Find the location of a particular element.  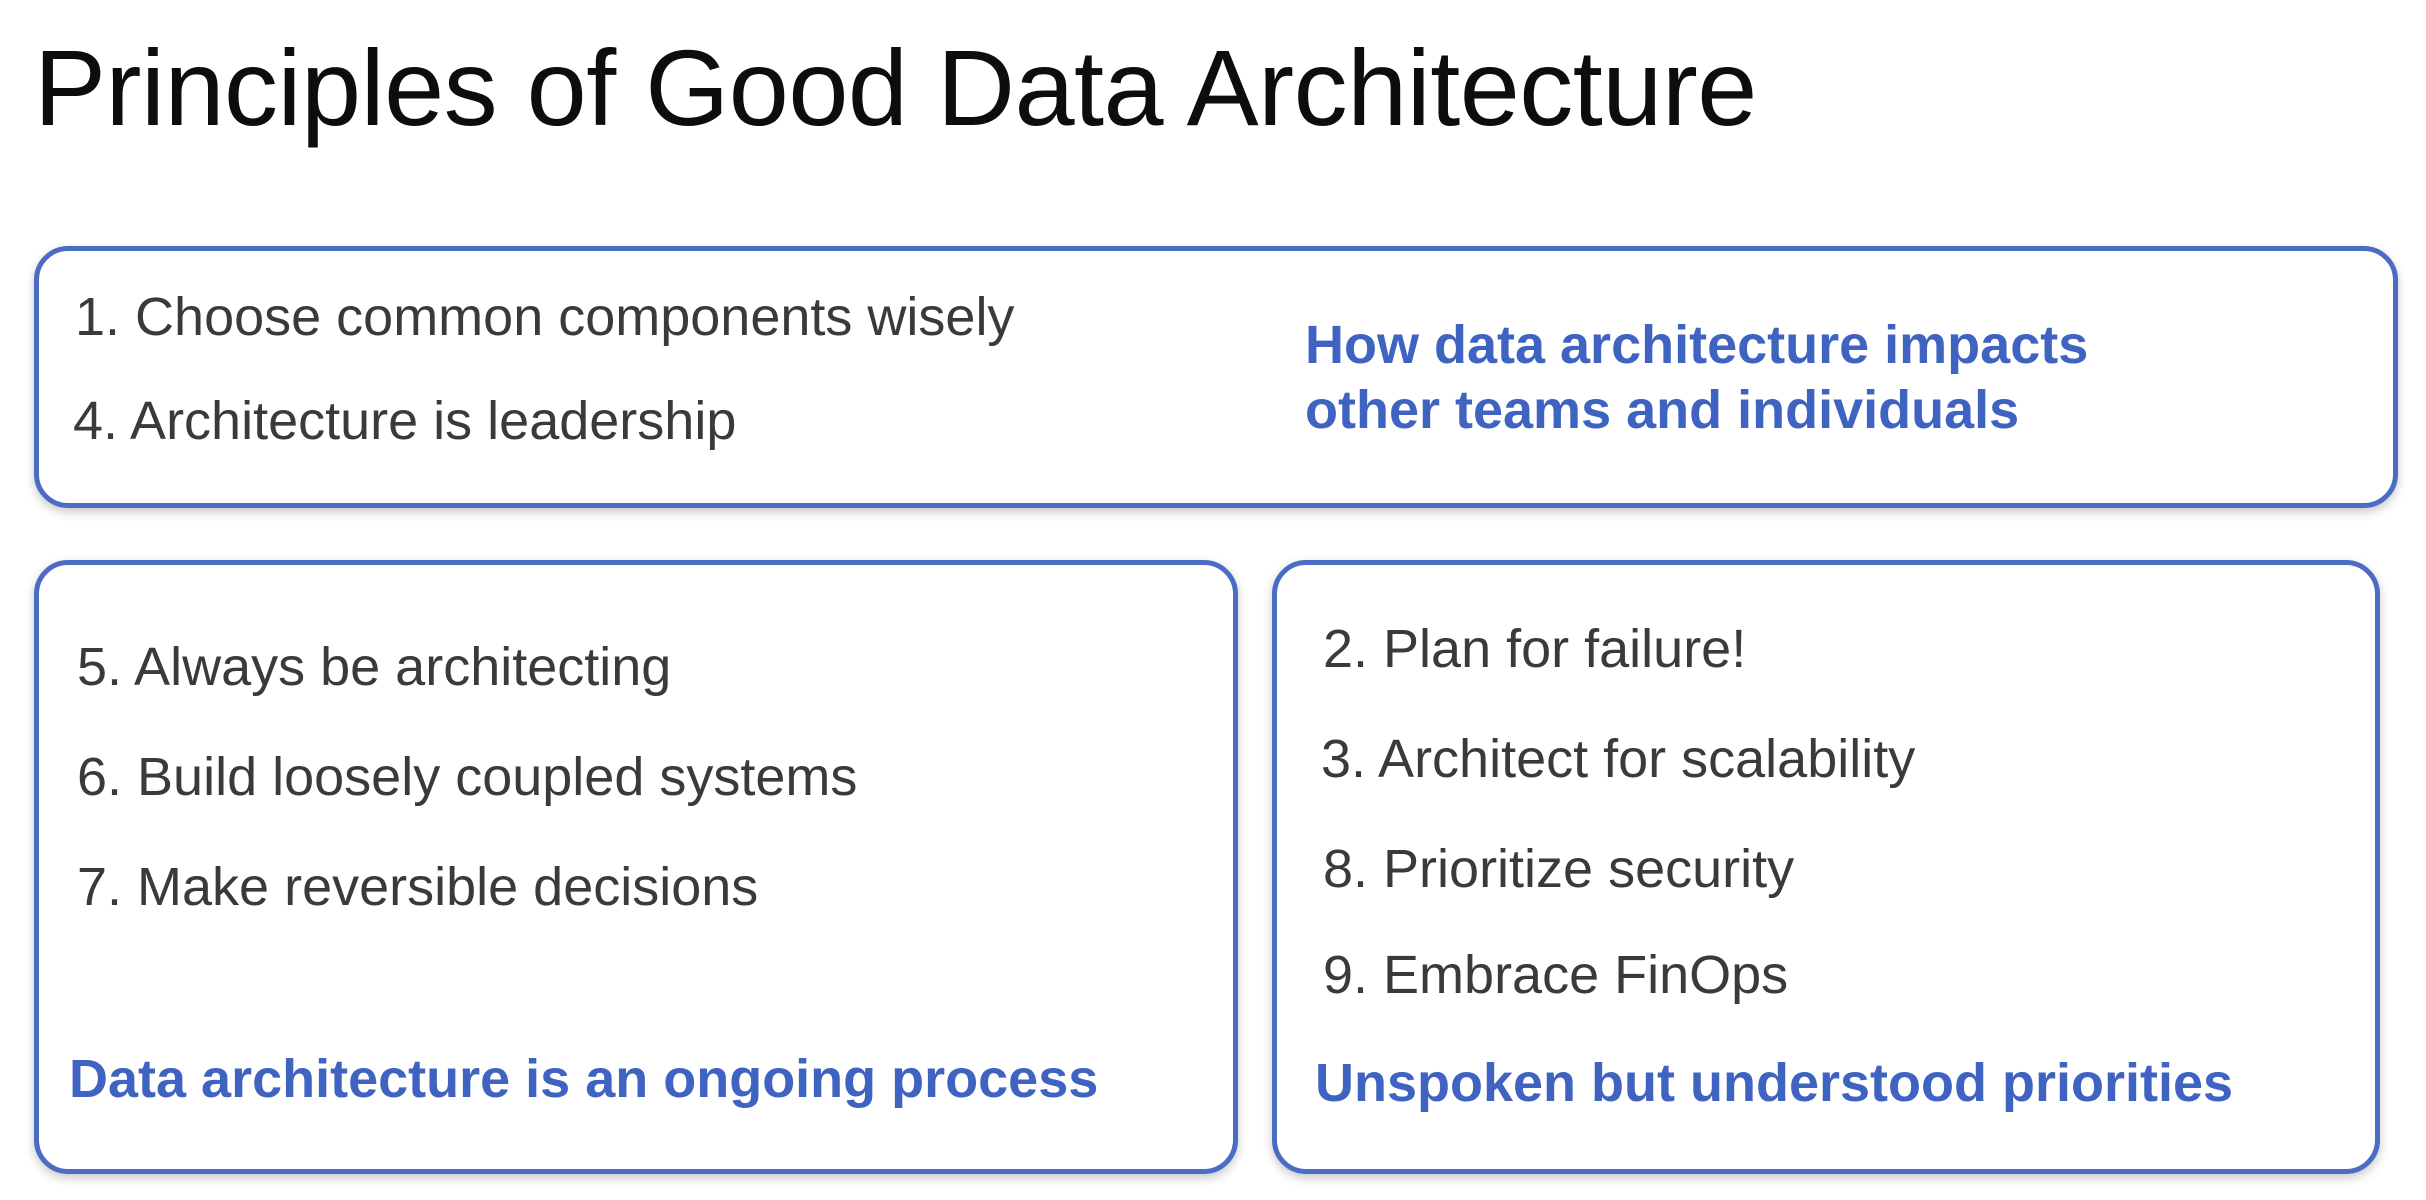

principle-8: 8. Prioritize security is located at coordinates (1559, 869).